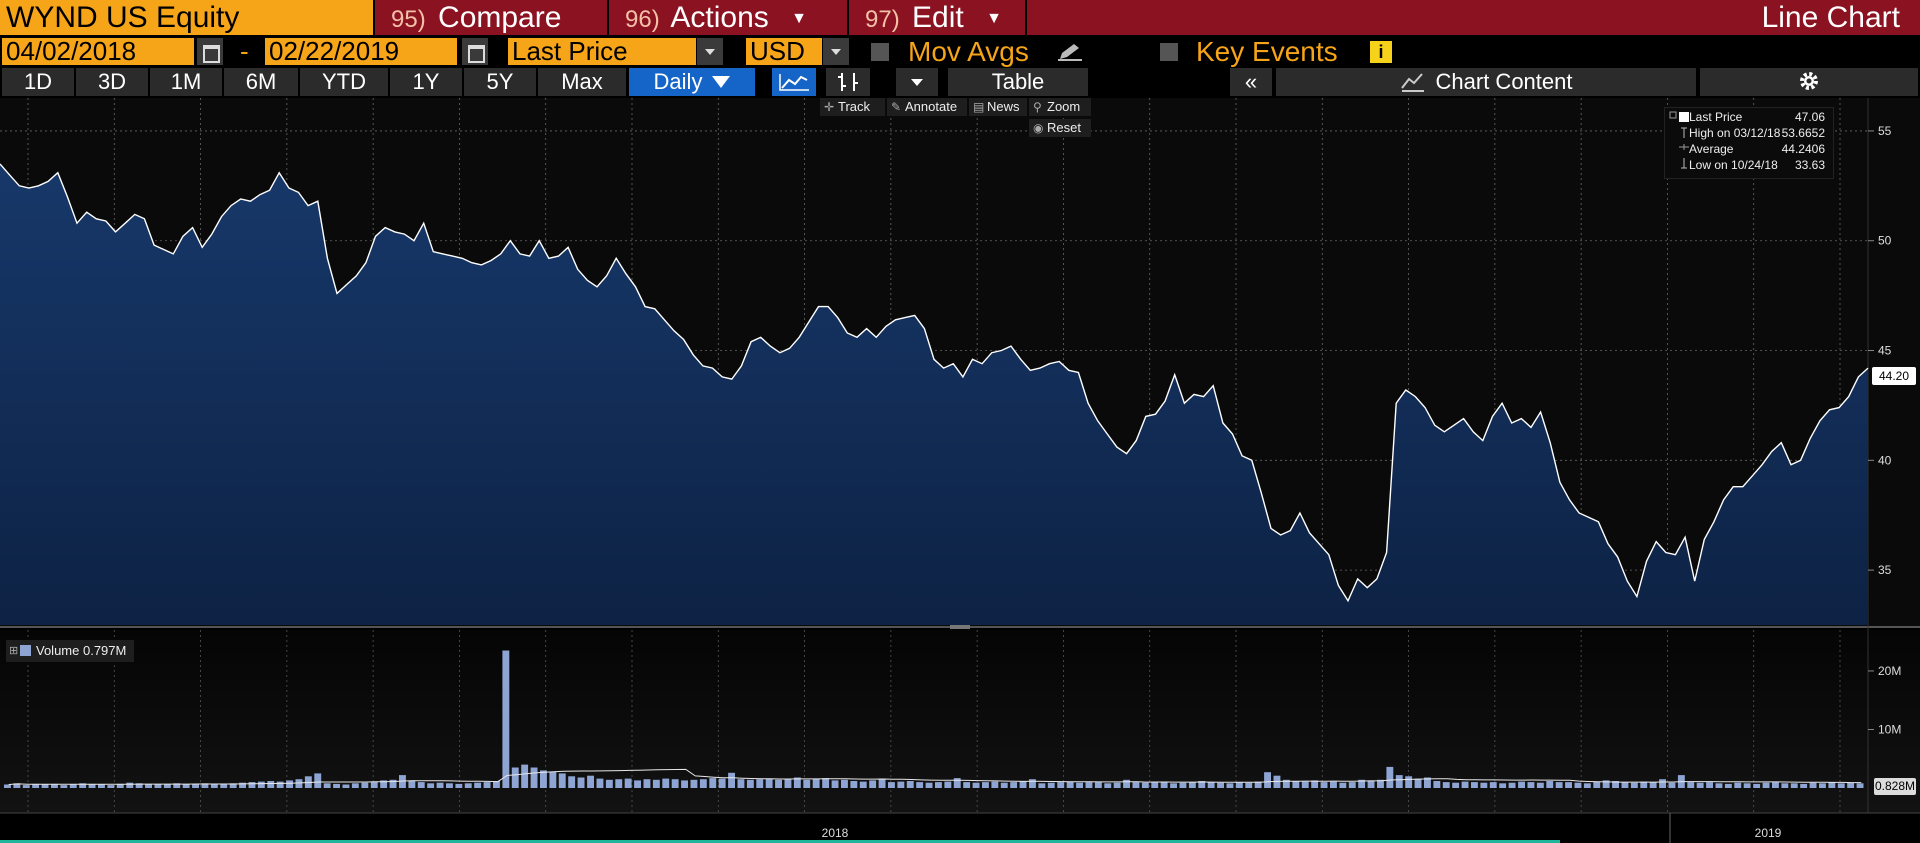 The image size is (1920, 843). What do you see at coordinates (426, 82) in the screenshot?
I see `period-1y-button: 1Y` at bounding box center [426, 82].